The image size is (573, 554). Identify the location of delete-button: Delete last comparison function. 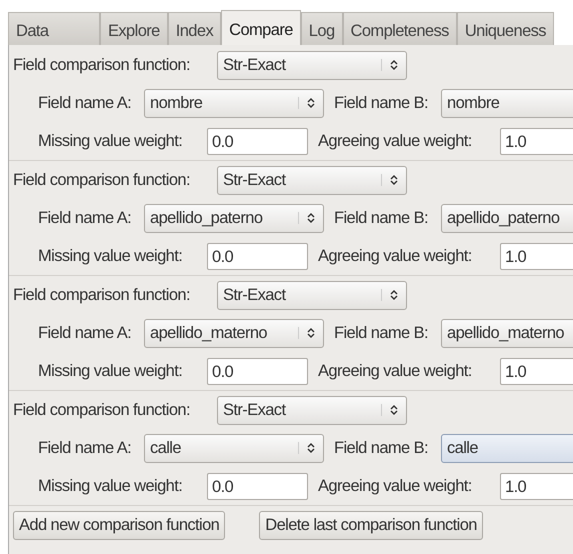
(371, 525).